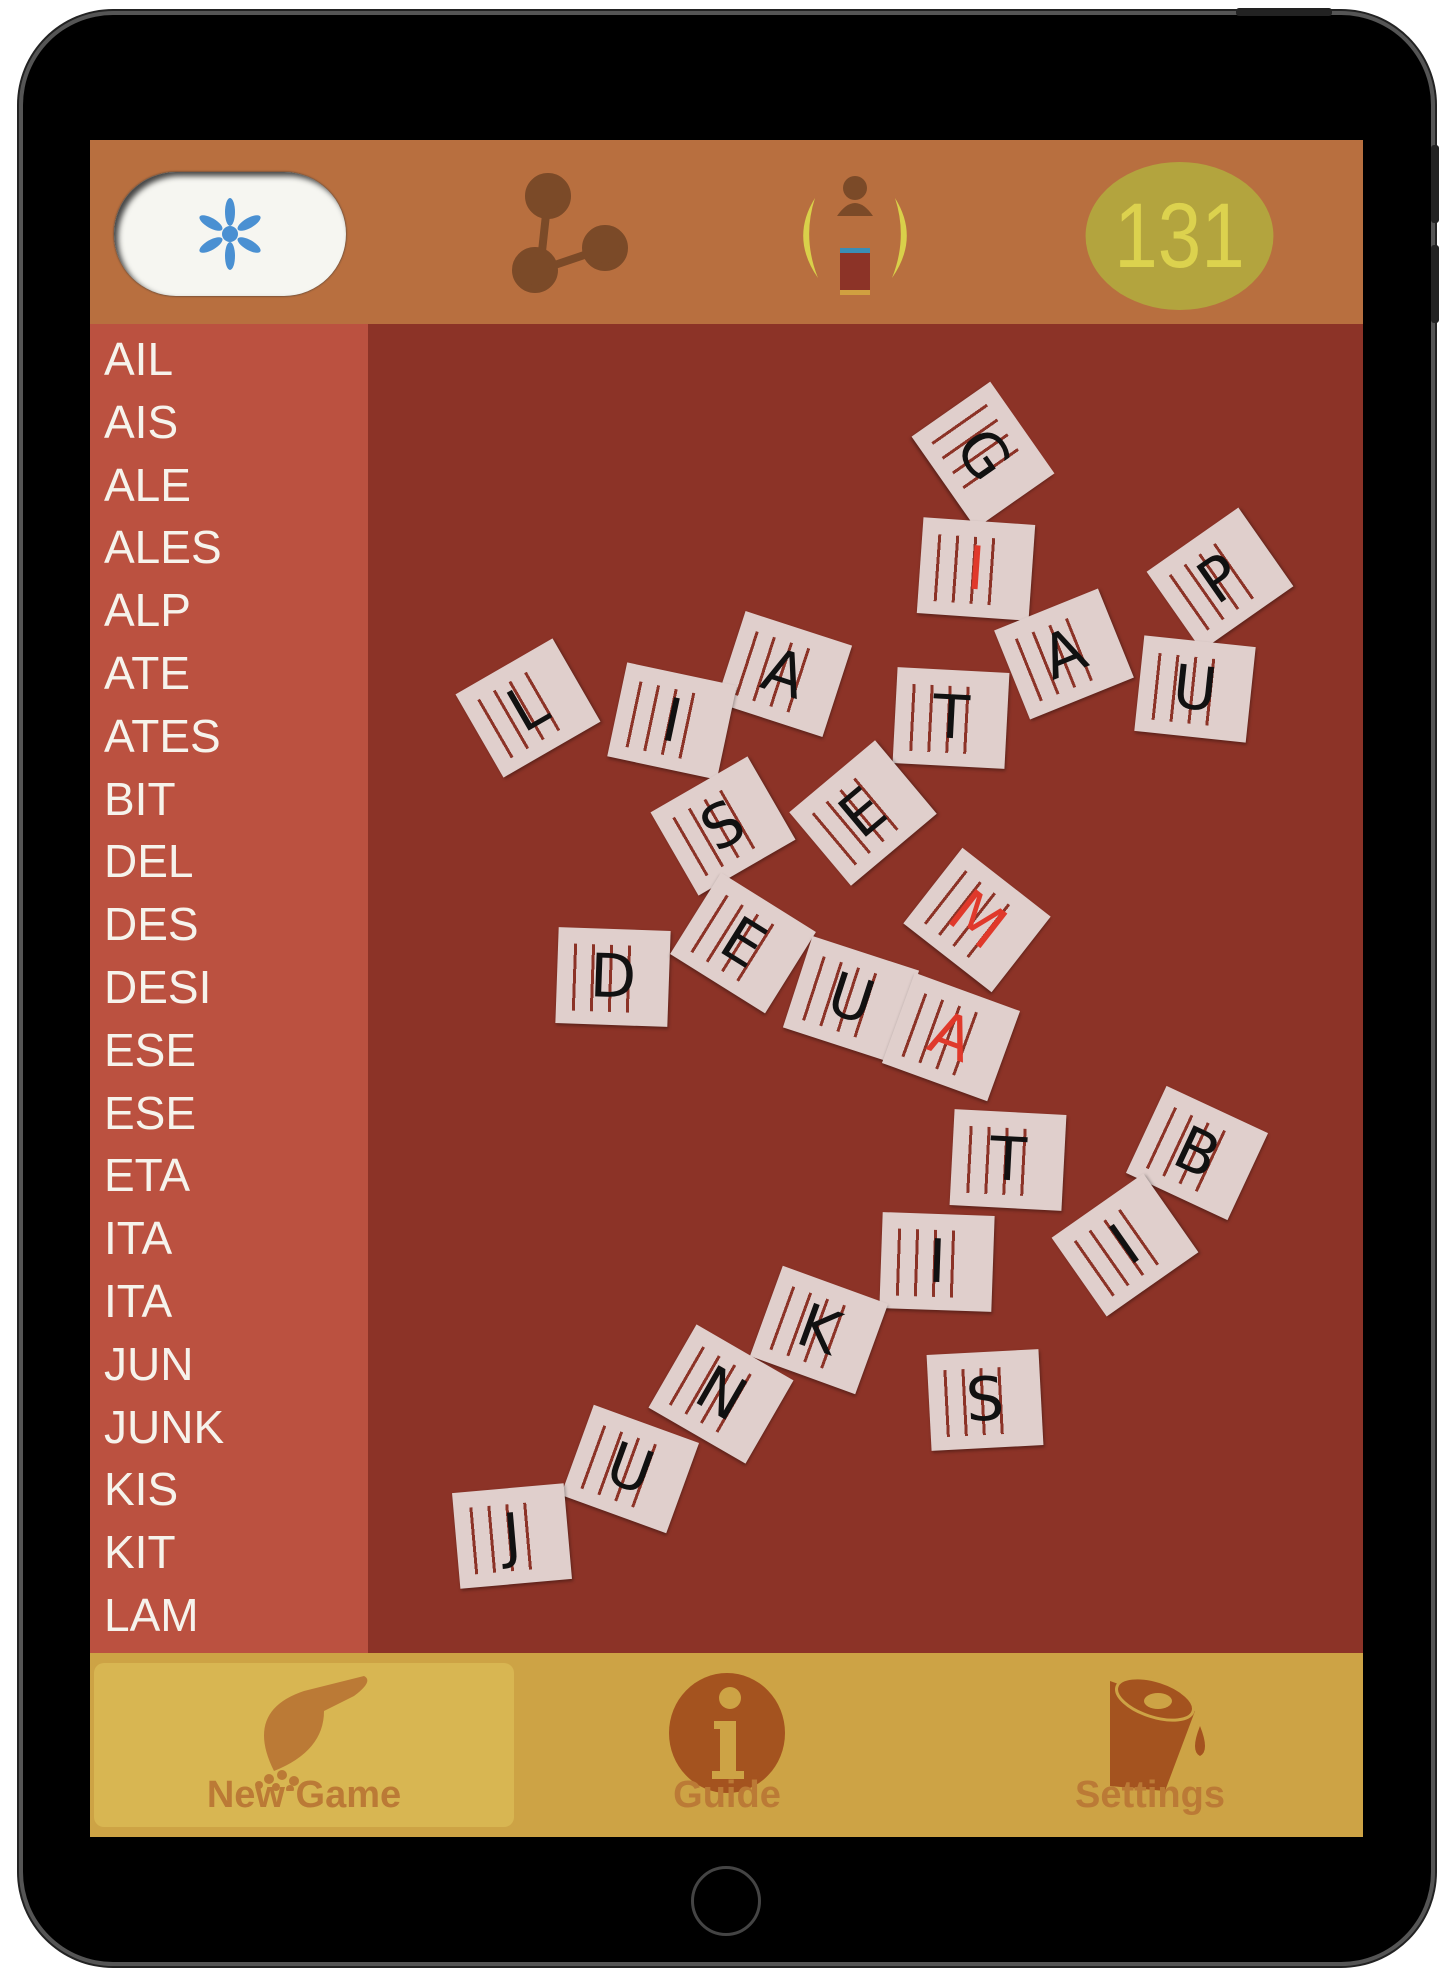 The width and height of the screenshot is (1454, 1985). I want to click on tile-letter: K, so click(819, 1330).